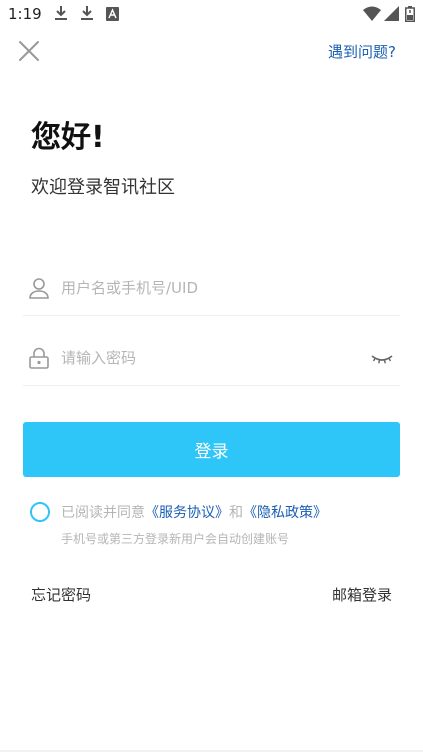  I want to click on greeting-title: 您好!, so click(68, 137).